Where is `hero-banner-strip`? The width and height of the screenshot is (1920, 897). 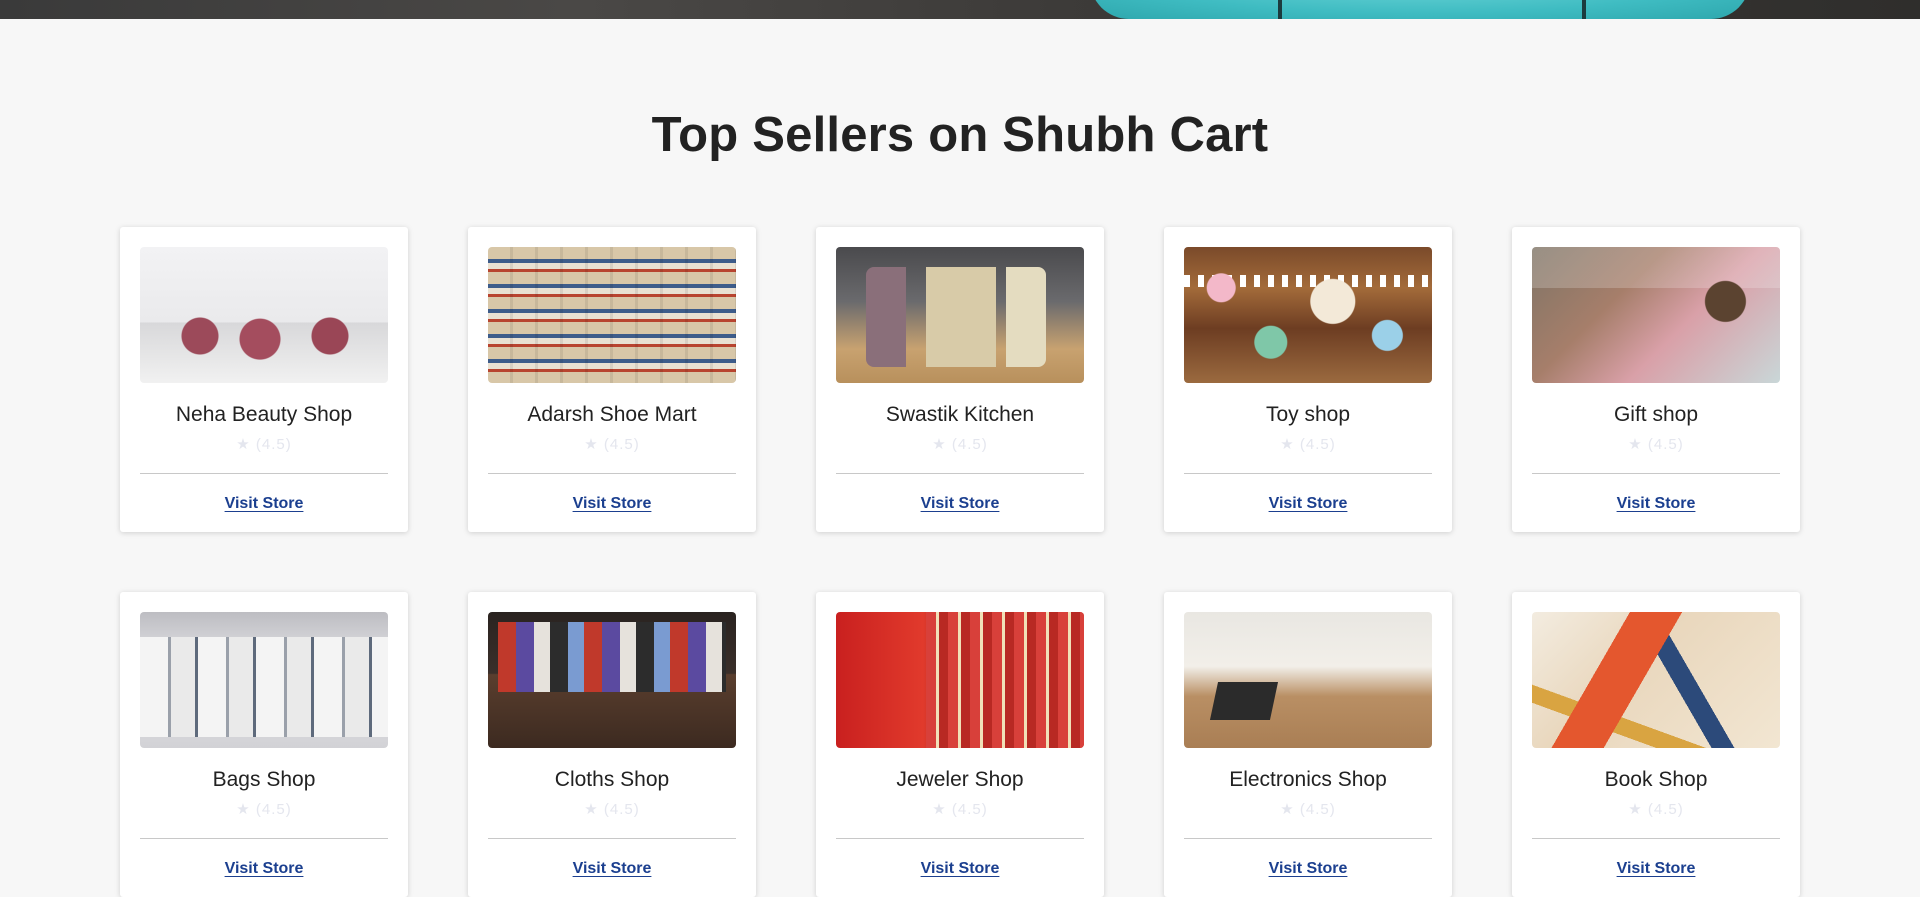
hero-banner-strip is located at coordinates (960, 9).